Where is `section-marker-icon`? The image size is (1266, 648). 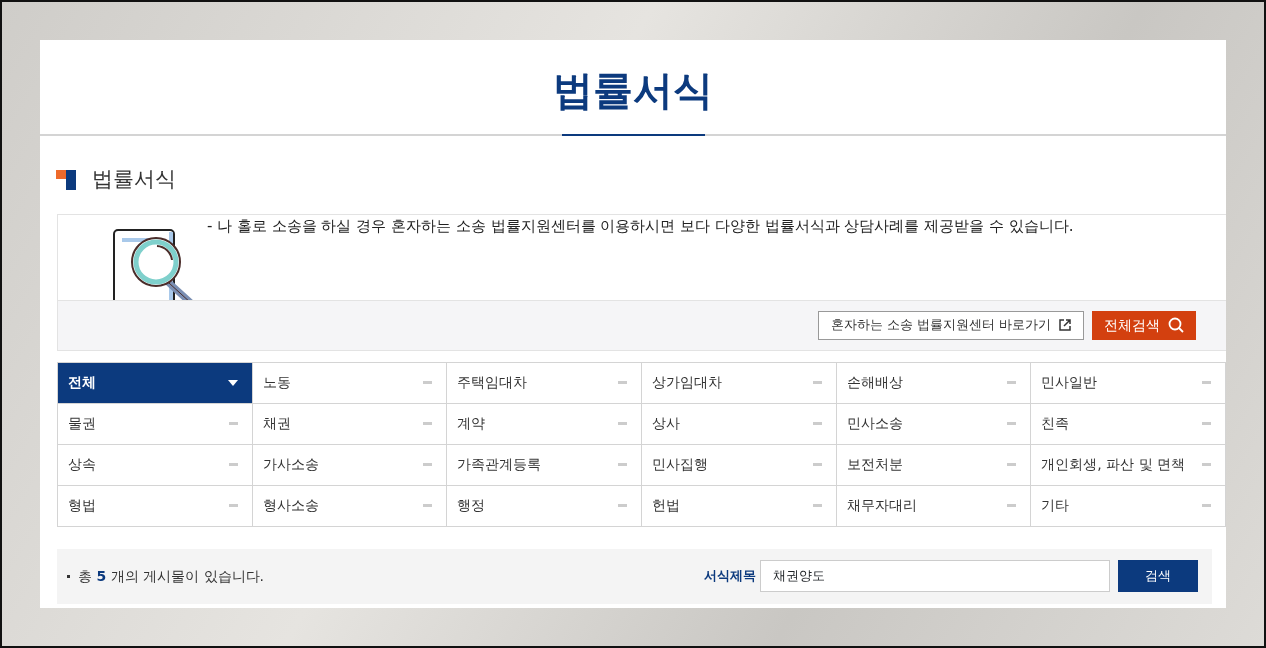 section-marker-icon is located at coordinates (66, 179).